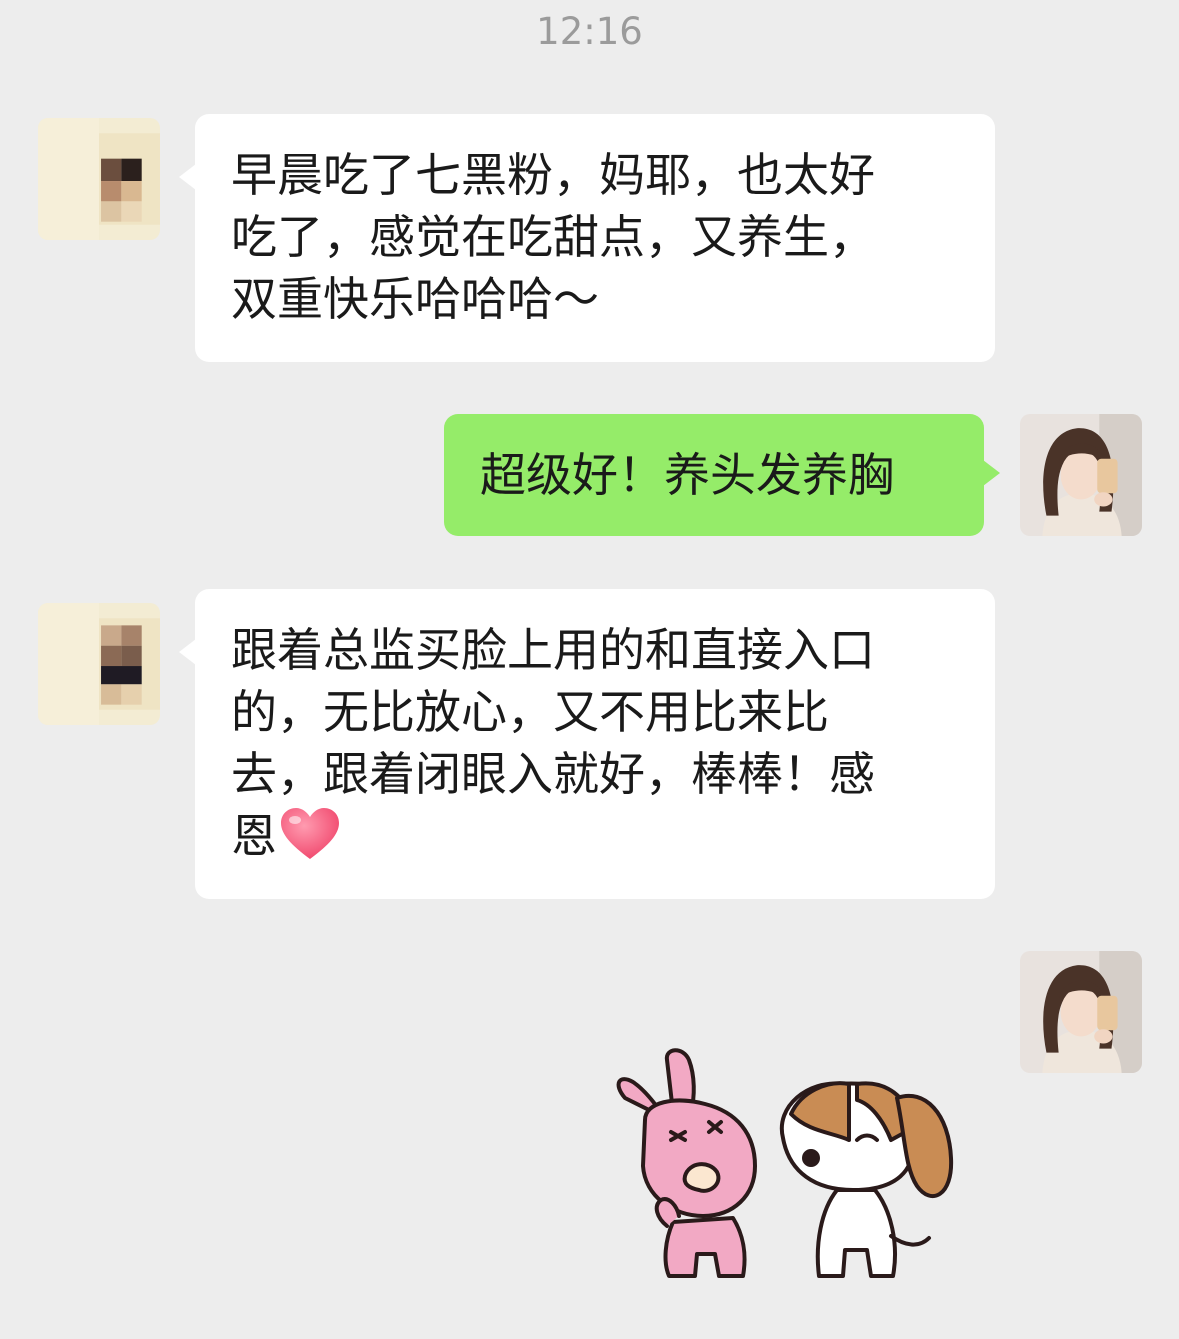 This screenshot has width=1179, height=1339. What do you see at coordinates (924, 1146) in the screenshot?
I see `puppy-ear` at bounding box center [924, 1146].